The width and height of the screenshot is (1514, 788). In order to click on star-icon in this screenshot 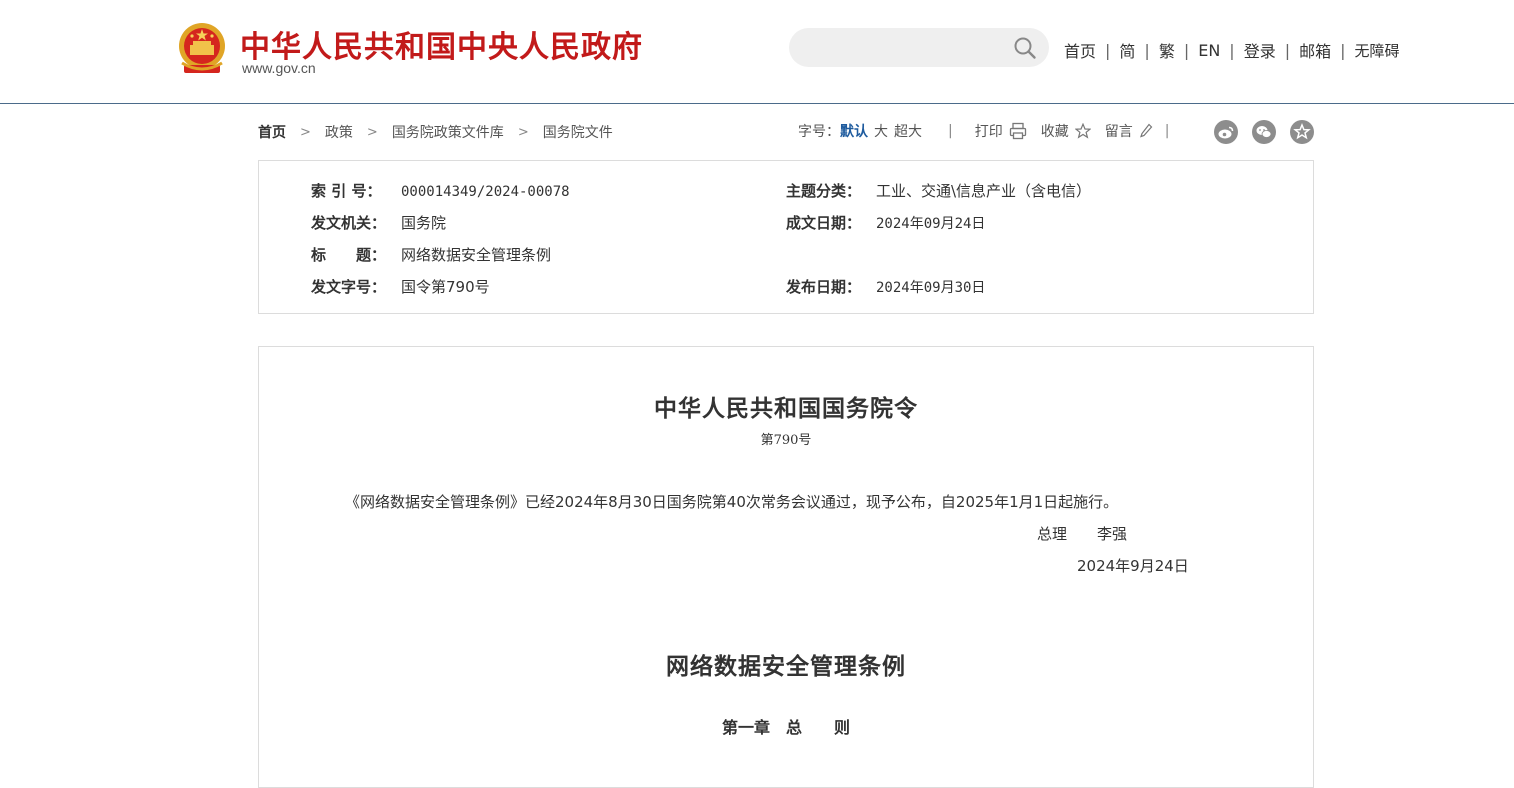, I will do `click(1302, 131)`.